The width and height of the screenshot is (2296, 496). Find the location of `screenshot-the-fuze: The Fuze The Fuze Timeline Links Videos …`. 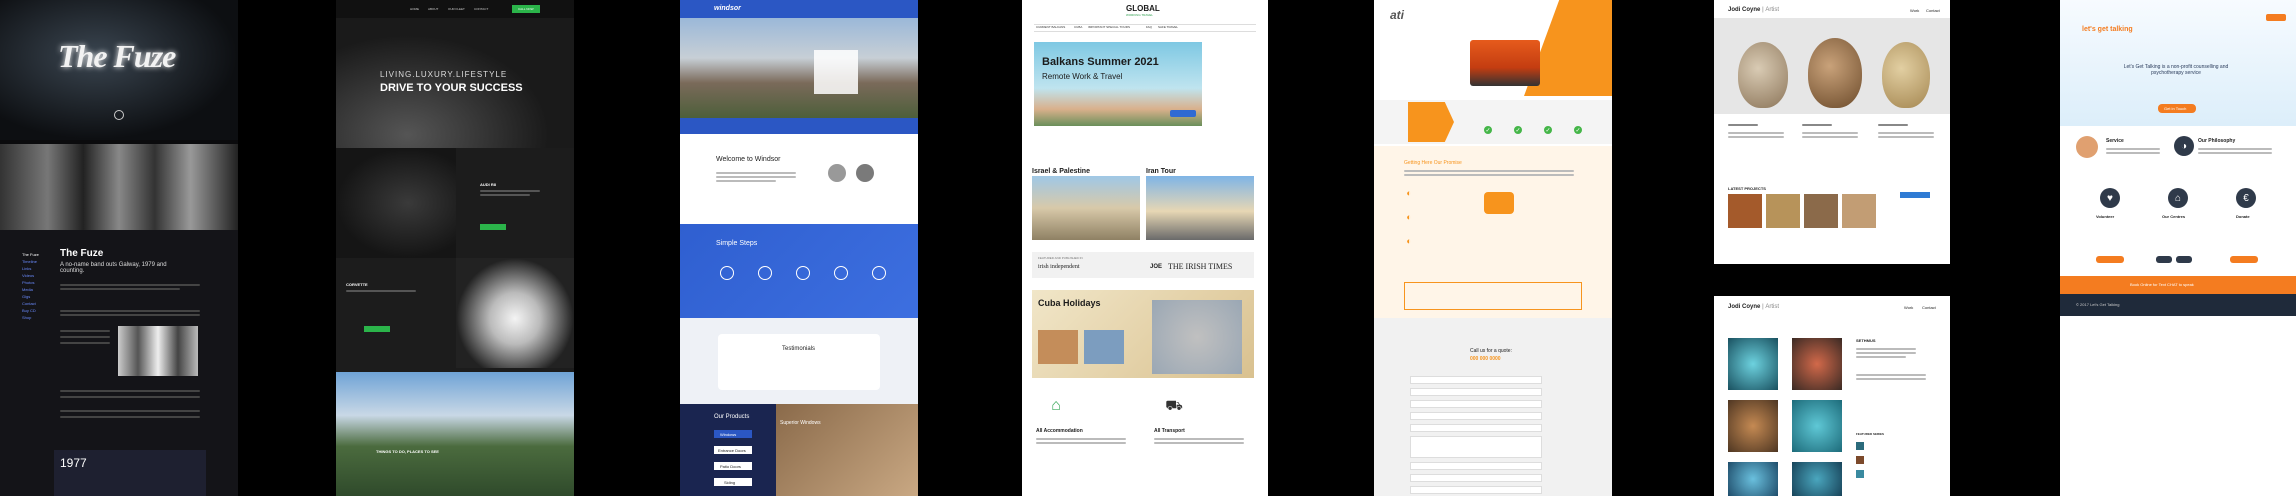

screenshot-the-fuze: The Fuze The Fuze Timeline Links Videos … is located at coordinates (119, 248).